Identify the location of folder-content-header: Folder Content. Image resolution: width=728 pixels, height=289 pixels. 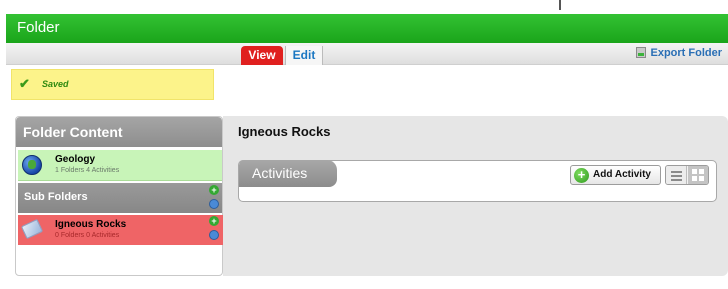
(119, 132).